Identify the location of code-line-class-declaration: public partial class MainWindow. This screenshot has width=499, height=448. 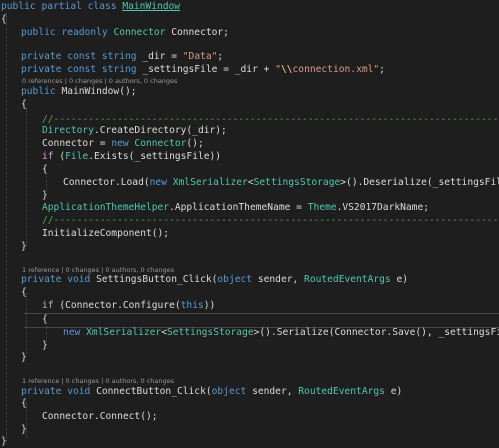
(90, 7).